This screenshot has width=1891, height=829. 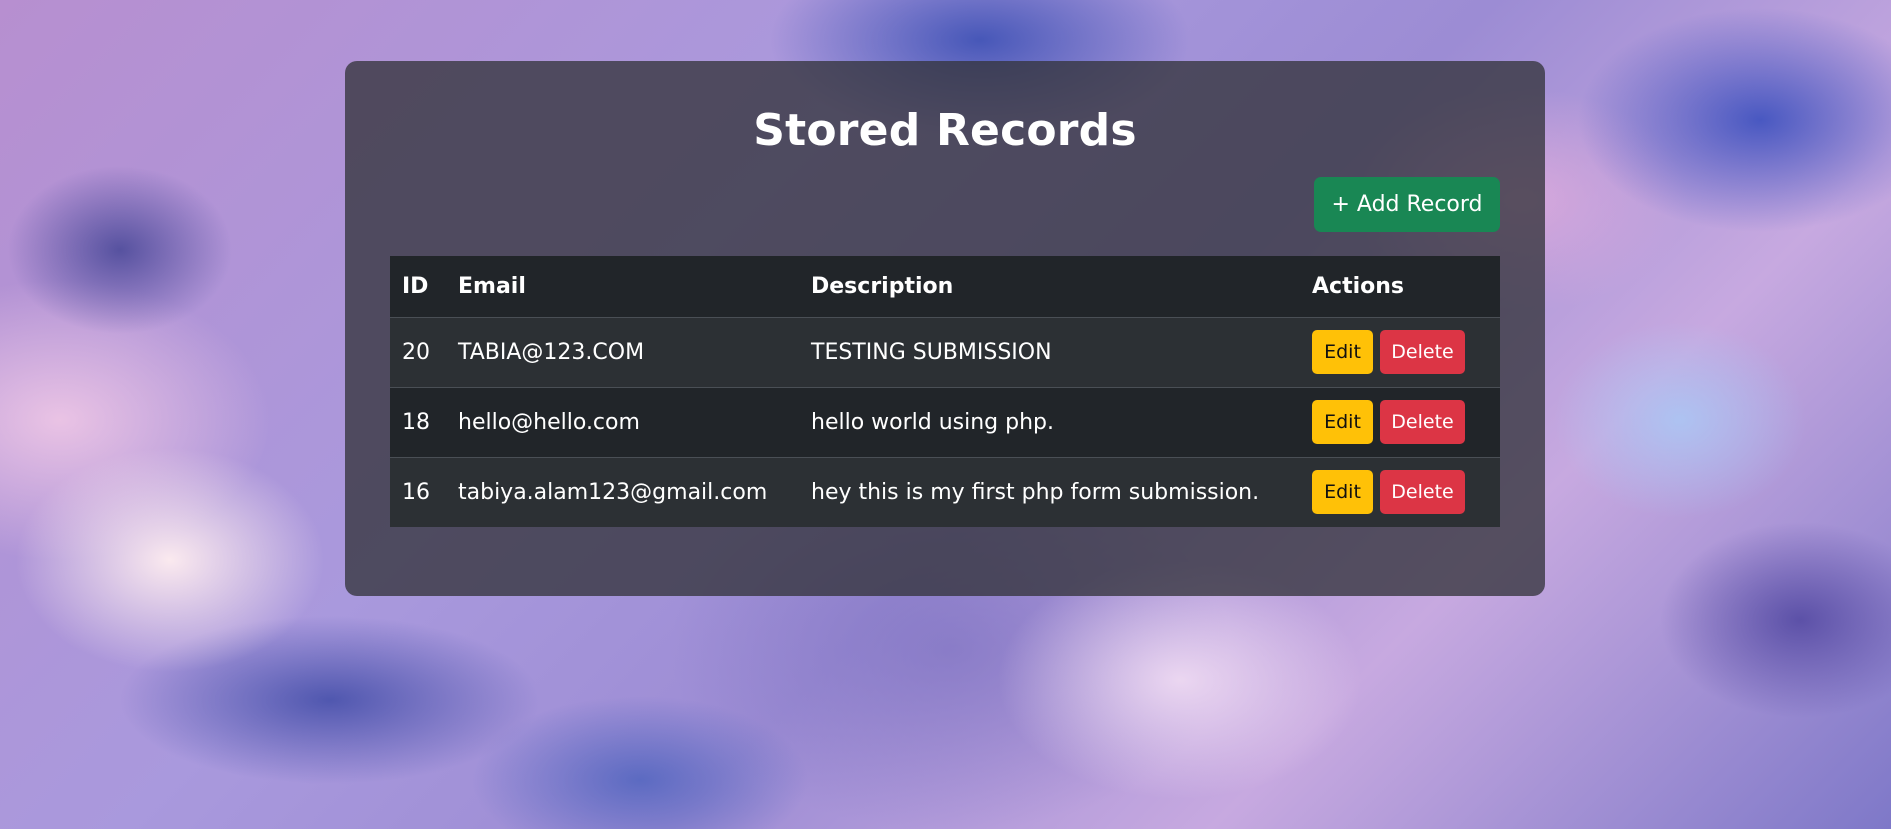 I want to click on cell-email: TABIA@123.COM, so click(x=551, y=352).